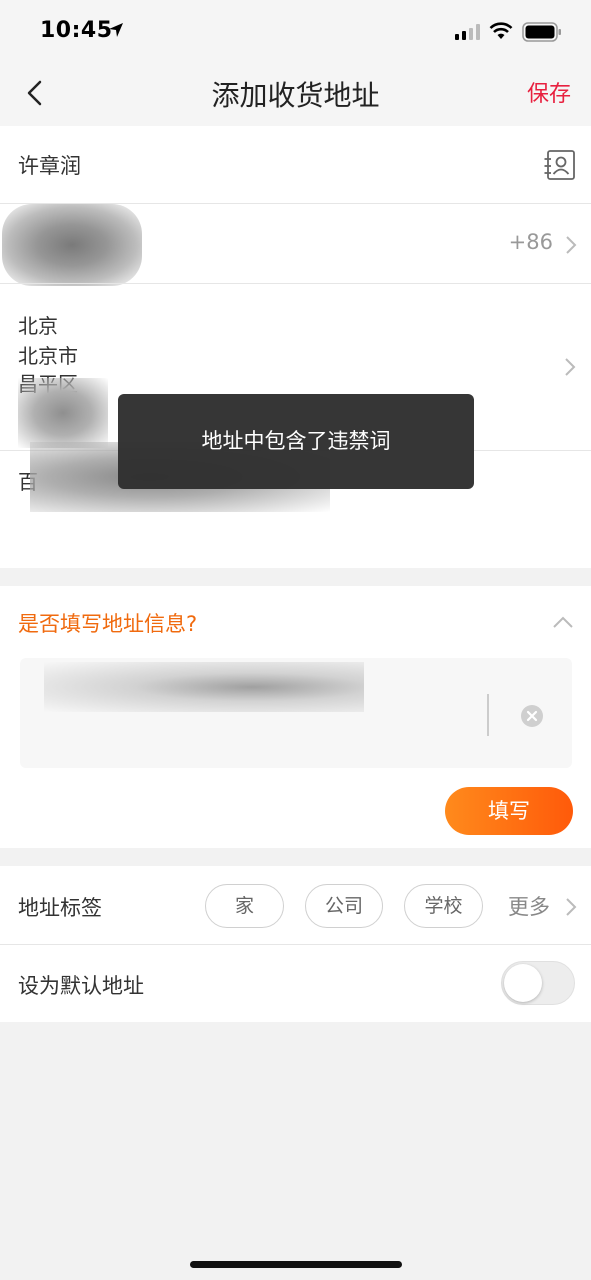 This screenshot has width=591, height=1280. What do you see at coordinates (76, 30) in the screenshot?
I see `status-time: 10:45` at bounding box center [76, 30].